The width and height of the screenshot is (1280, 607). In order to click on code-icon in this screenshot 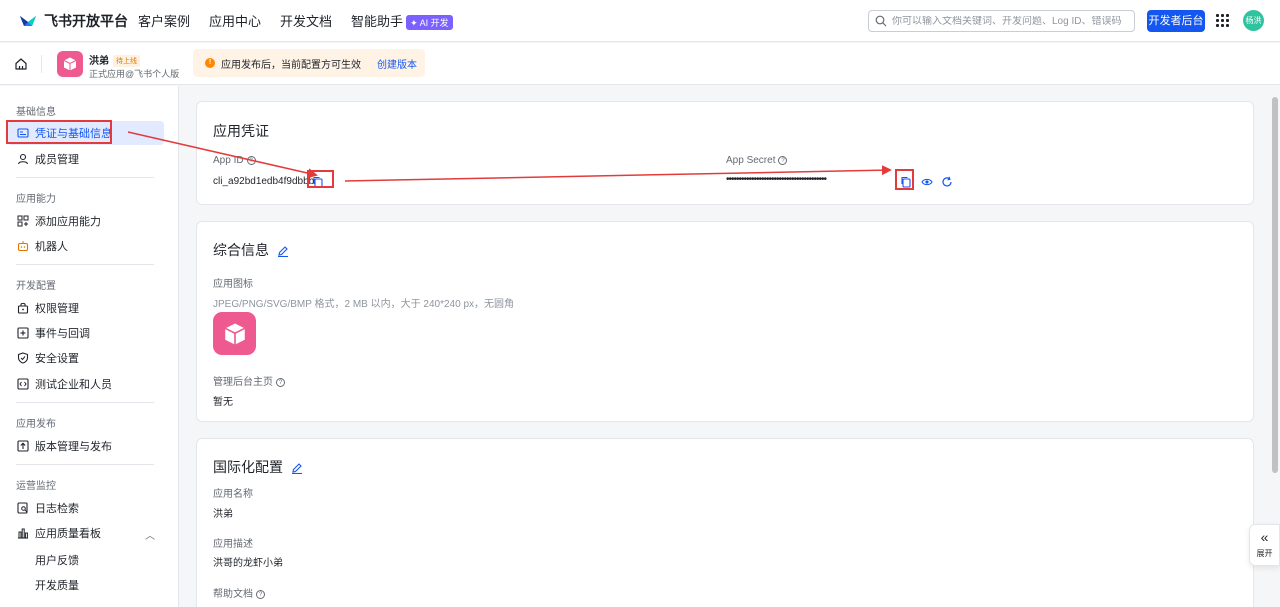, I will do `click(23, 384)`.